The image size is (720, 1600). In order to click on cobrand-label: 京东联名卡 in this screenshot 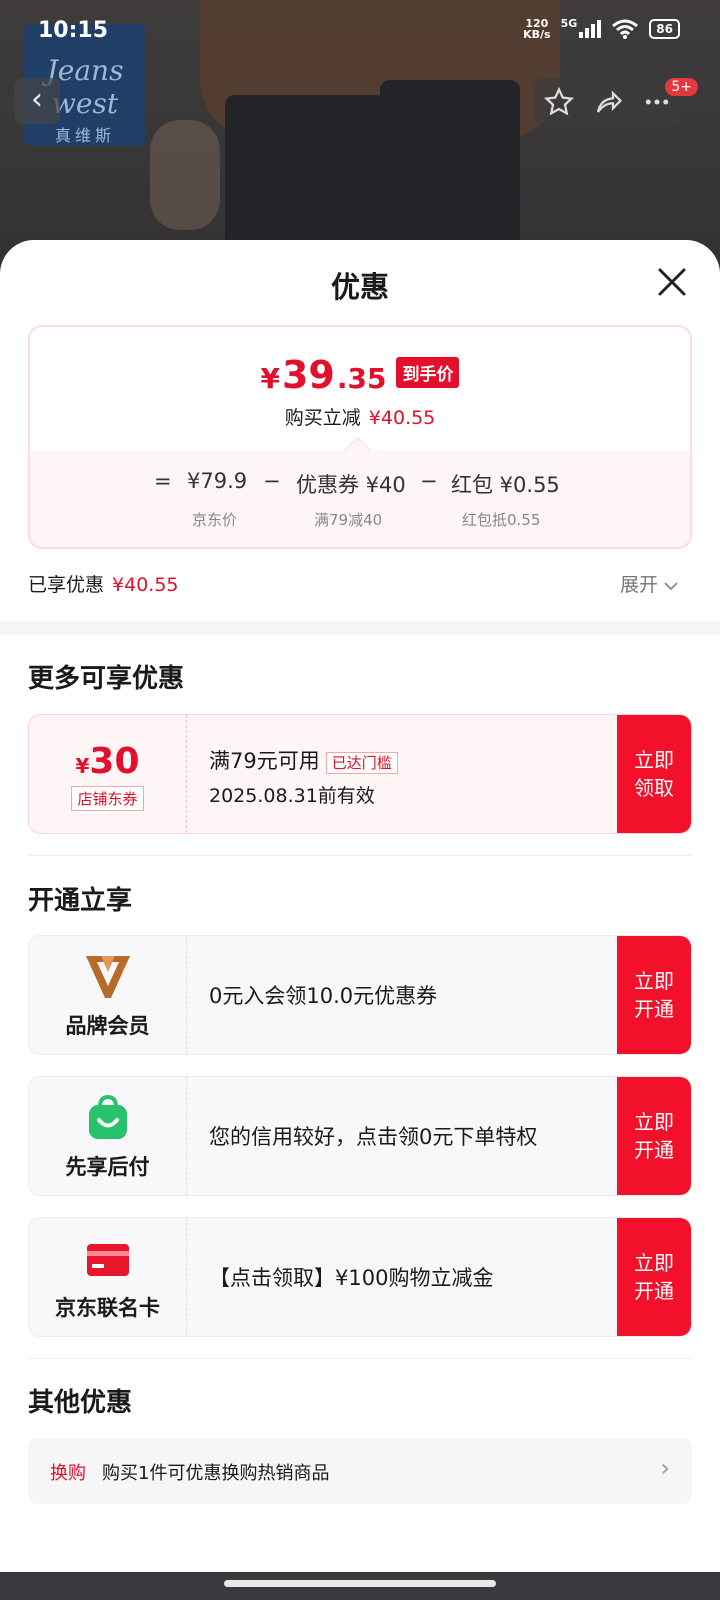, I will do `click(107, 1308)`.